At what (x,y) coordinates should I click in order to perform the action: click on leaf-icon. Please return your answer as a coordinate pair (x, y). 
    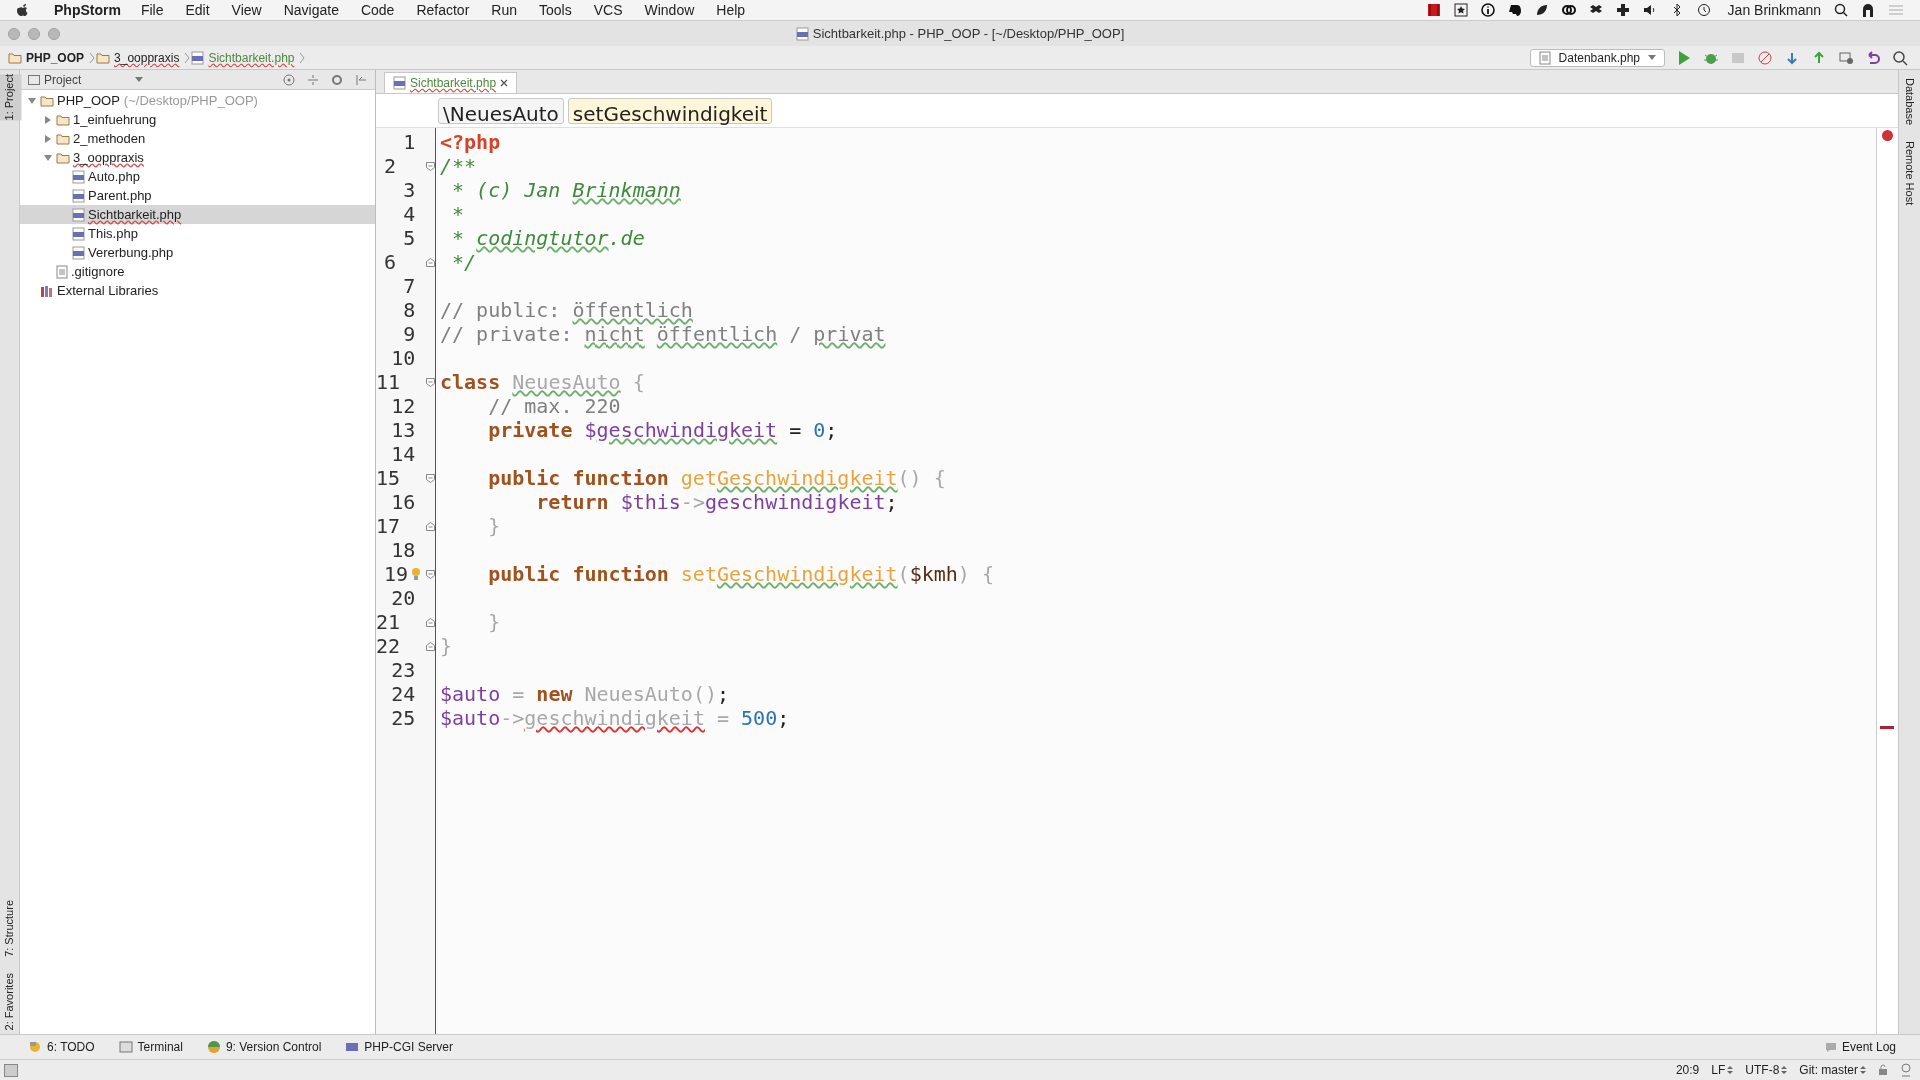
    Looking at the image, I should click on (1541, 10).